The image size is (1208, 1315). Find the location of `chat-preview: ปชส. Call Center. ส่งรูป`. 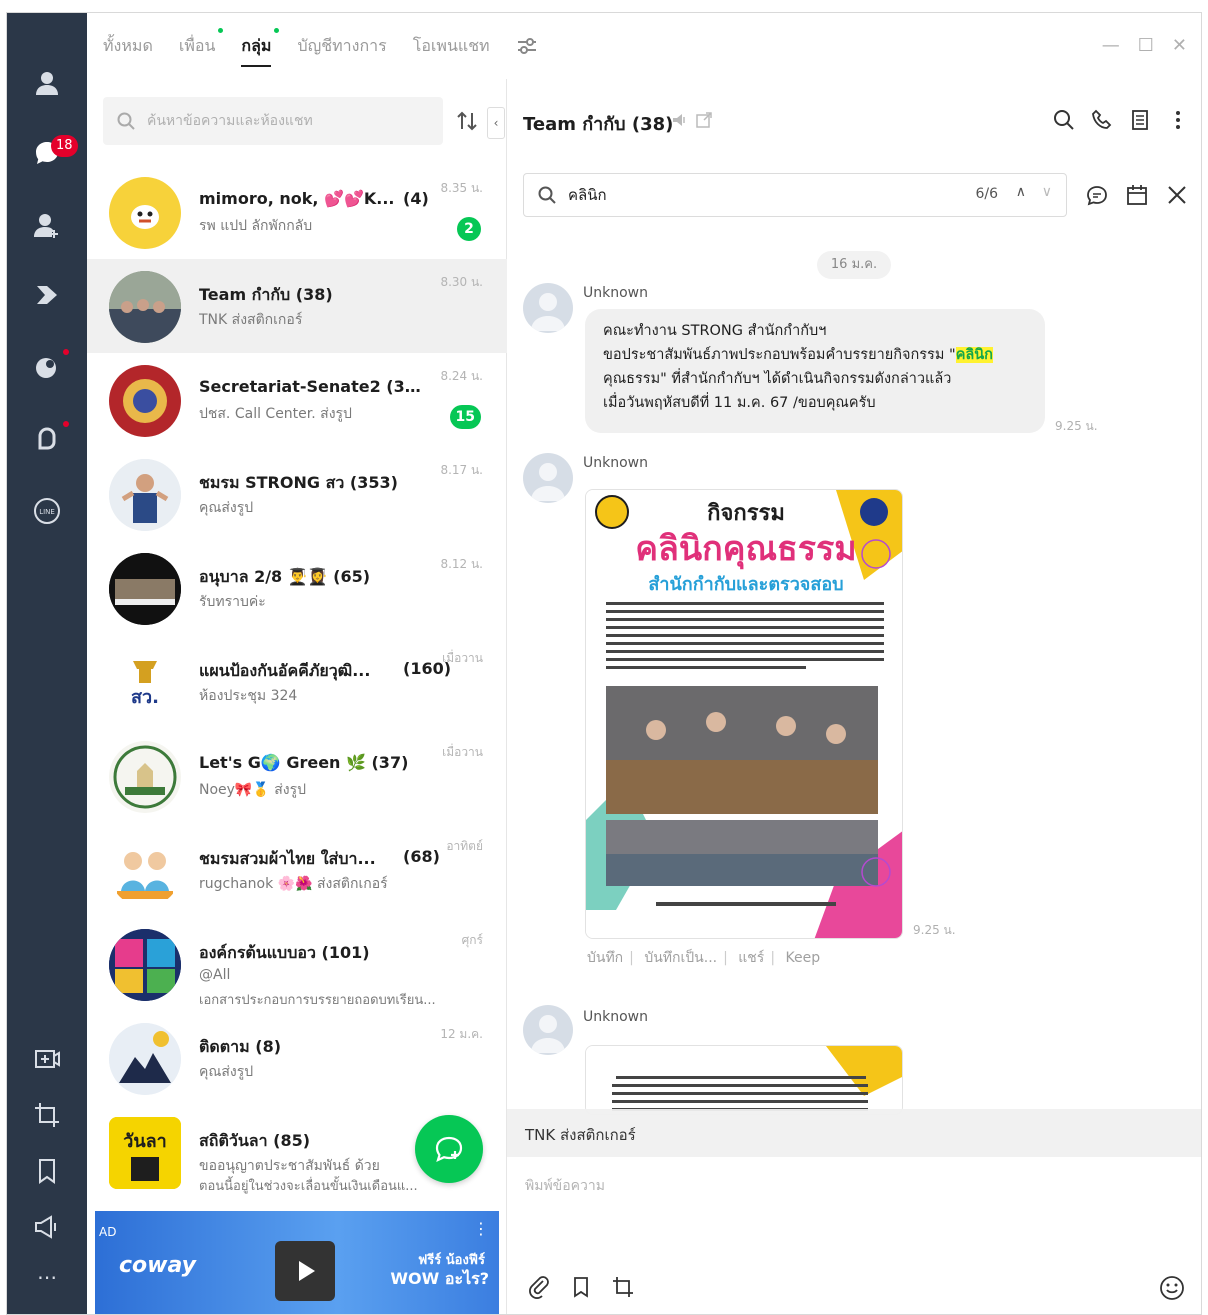

chat-preview: ปชส. Call Center. ส่งรูป is located at coordinates (275, 414).